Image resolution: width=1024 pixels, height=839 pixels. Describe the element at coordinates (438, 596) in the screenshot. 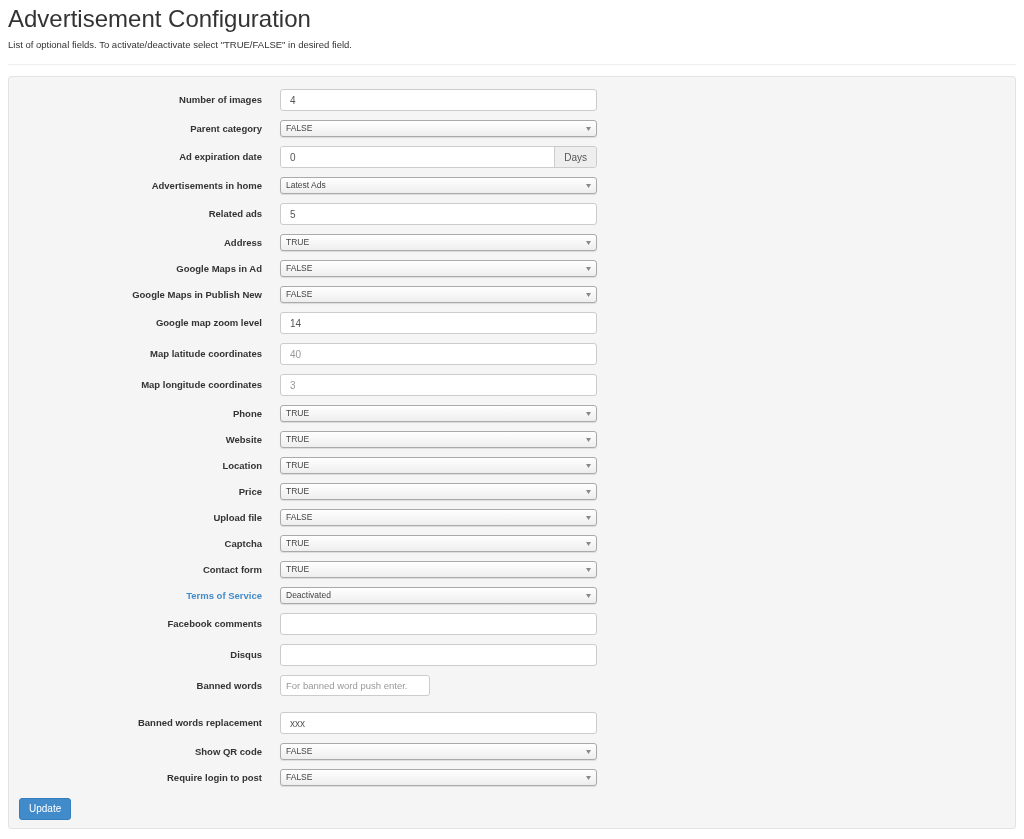

I see `dropdown: Deactivated` at that location.